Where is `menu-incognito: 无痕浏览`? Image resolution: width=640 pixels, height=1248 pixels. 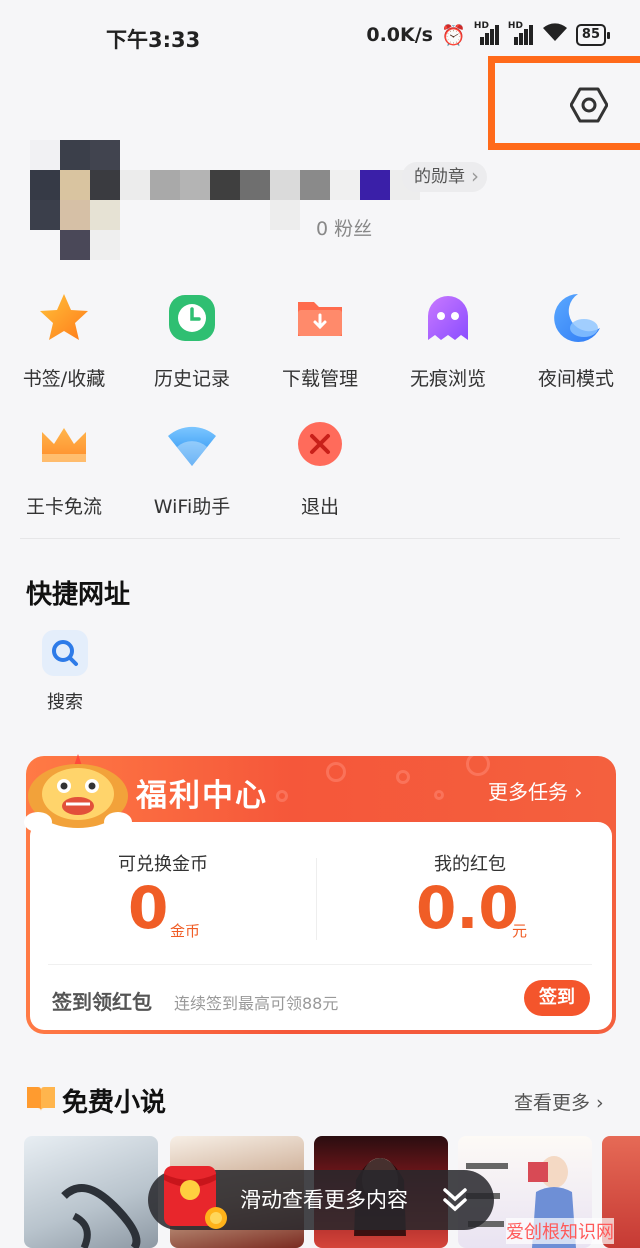
menu-incognito: 无痕浏览 is located at coordinates (448, 340).